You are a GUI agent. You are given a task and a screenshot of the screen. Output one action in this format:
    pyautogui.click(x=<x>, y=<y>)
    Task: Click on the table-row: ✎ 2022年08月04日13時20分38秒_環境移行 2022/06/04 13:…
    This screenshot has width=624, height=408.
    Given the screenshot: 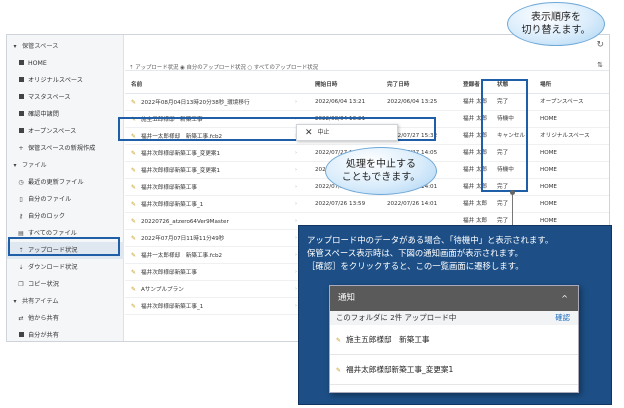 What is the action you would take?
    pyautogui.click(x=367, y=102)
    